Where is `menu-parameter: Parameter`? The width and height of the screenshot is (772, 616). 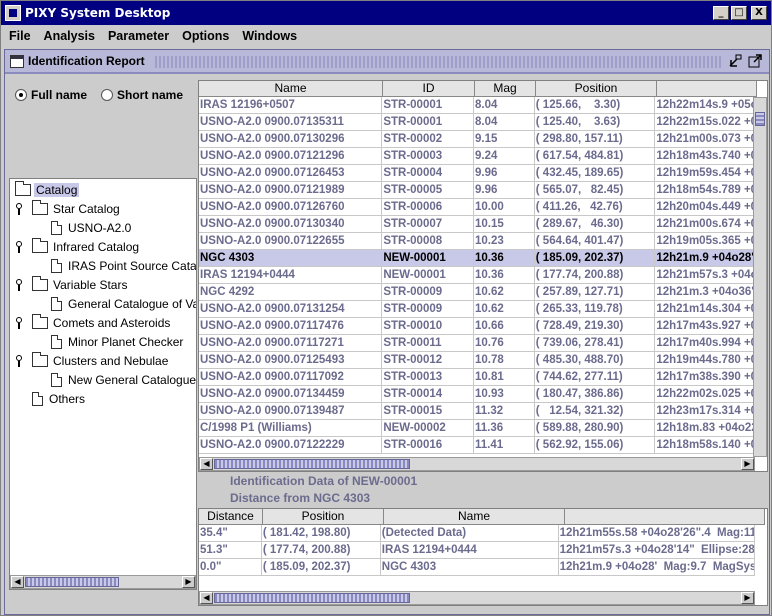
menu-parameter: Parameter is located at coordinates (137, 36).